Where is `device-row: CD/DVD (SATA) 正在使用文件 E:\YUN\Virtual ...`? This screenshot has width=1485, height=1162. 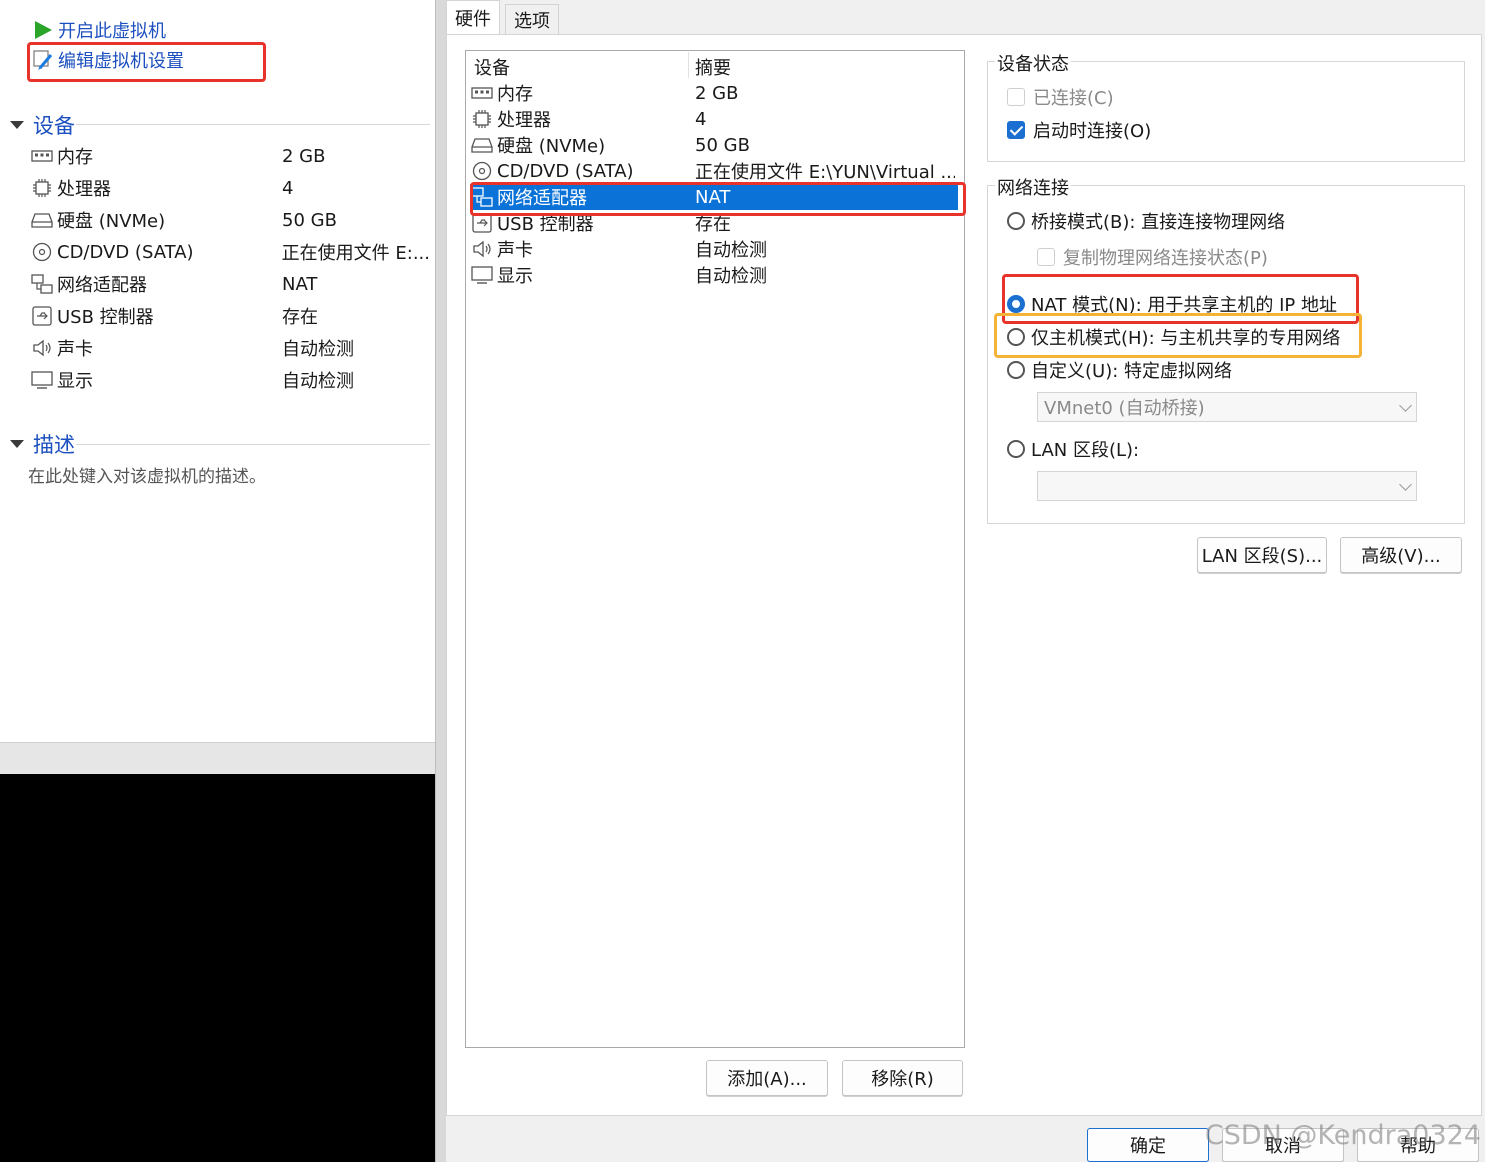
device-row: CD/DVD (SATA) 正在使用文件 E:\YUN\Virtual ... is located at coordinates (714, 171).